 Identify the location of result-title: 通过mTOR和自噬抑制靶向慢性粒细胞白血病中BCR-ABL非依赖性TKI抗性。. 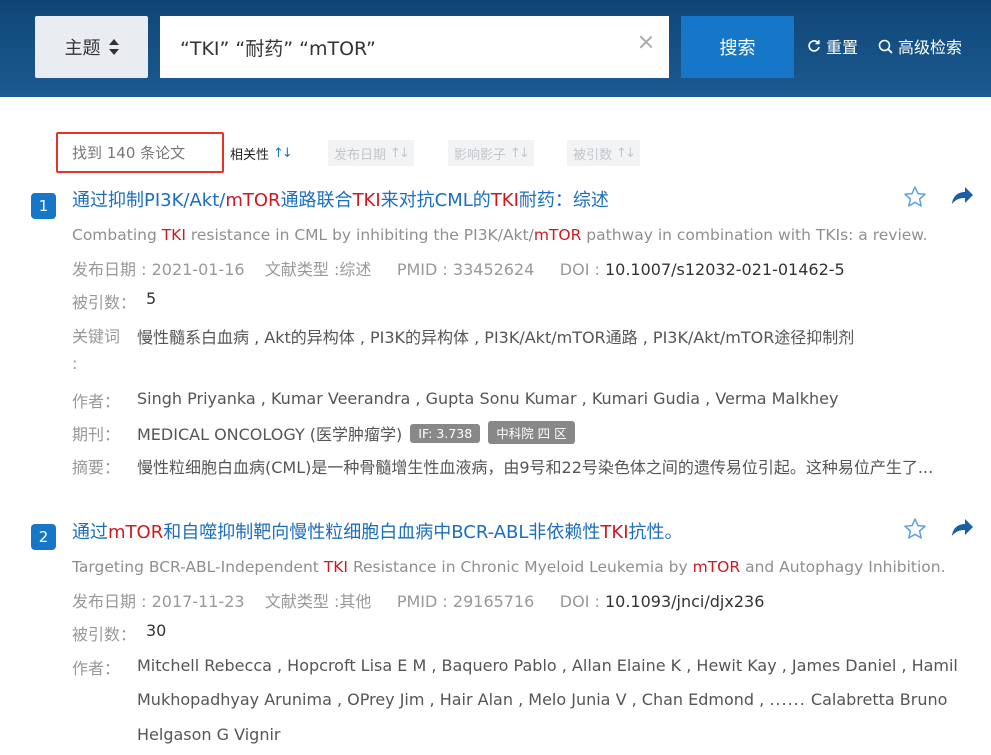
(377, 531).